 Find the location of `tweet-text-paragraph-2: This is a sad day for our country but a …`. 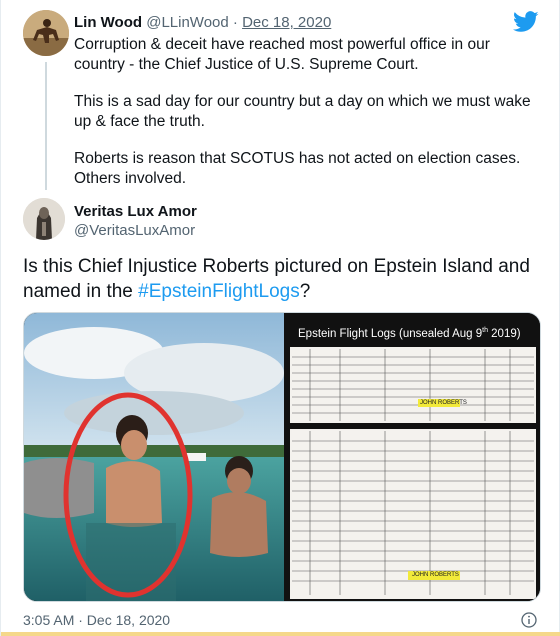

tweet-text-paragraph-2: This is a sad day for our country but a … is located at coordinates (302, 111).